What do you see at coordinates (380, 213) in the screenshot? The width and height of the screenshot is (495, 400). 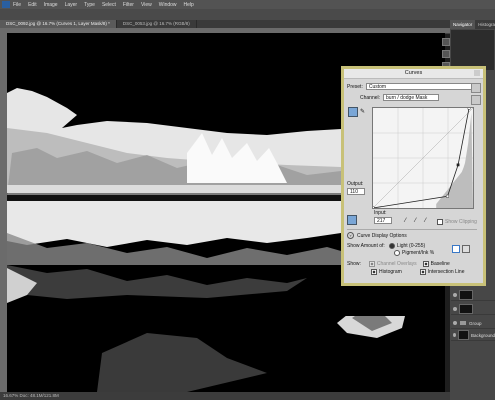 I see `input-label: Input:` at bounding box center [380, 213].